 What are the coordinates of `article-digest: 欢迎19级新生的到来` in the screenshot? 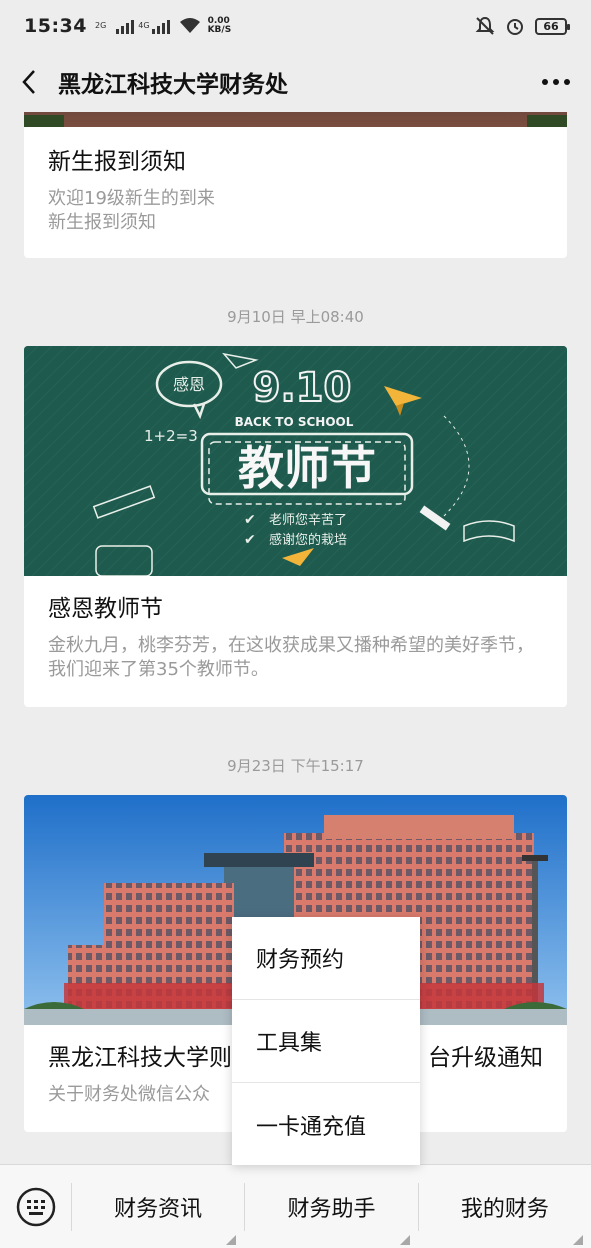 It's located at (131, 198).